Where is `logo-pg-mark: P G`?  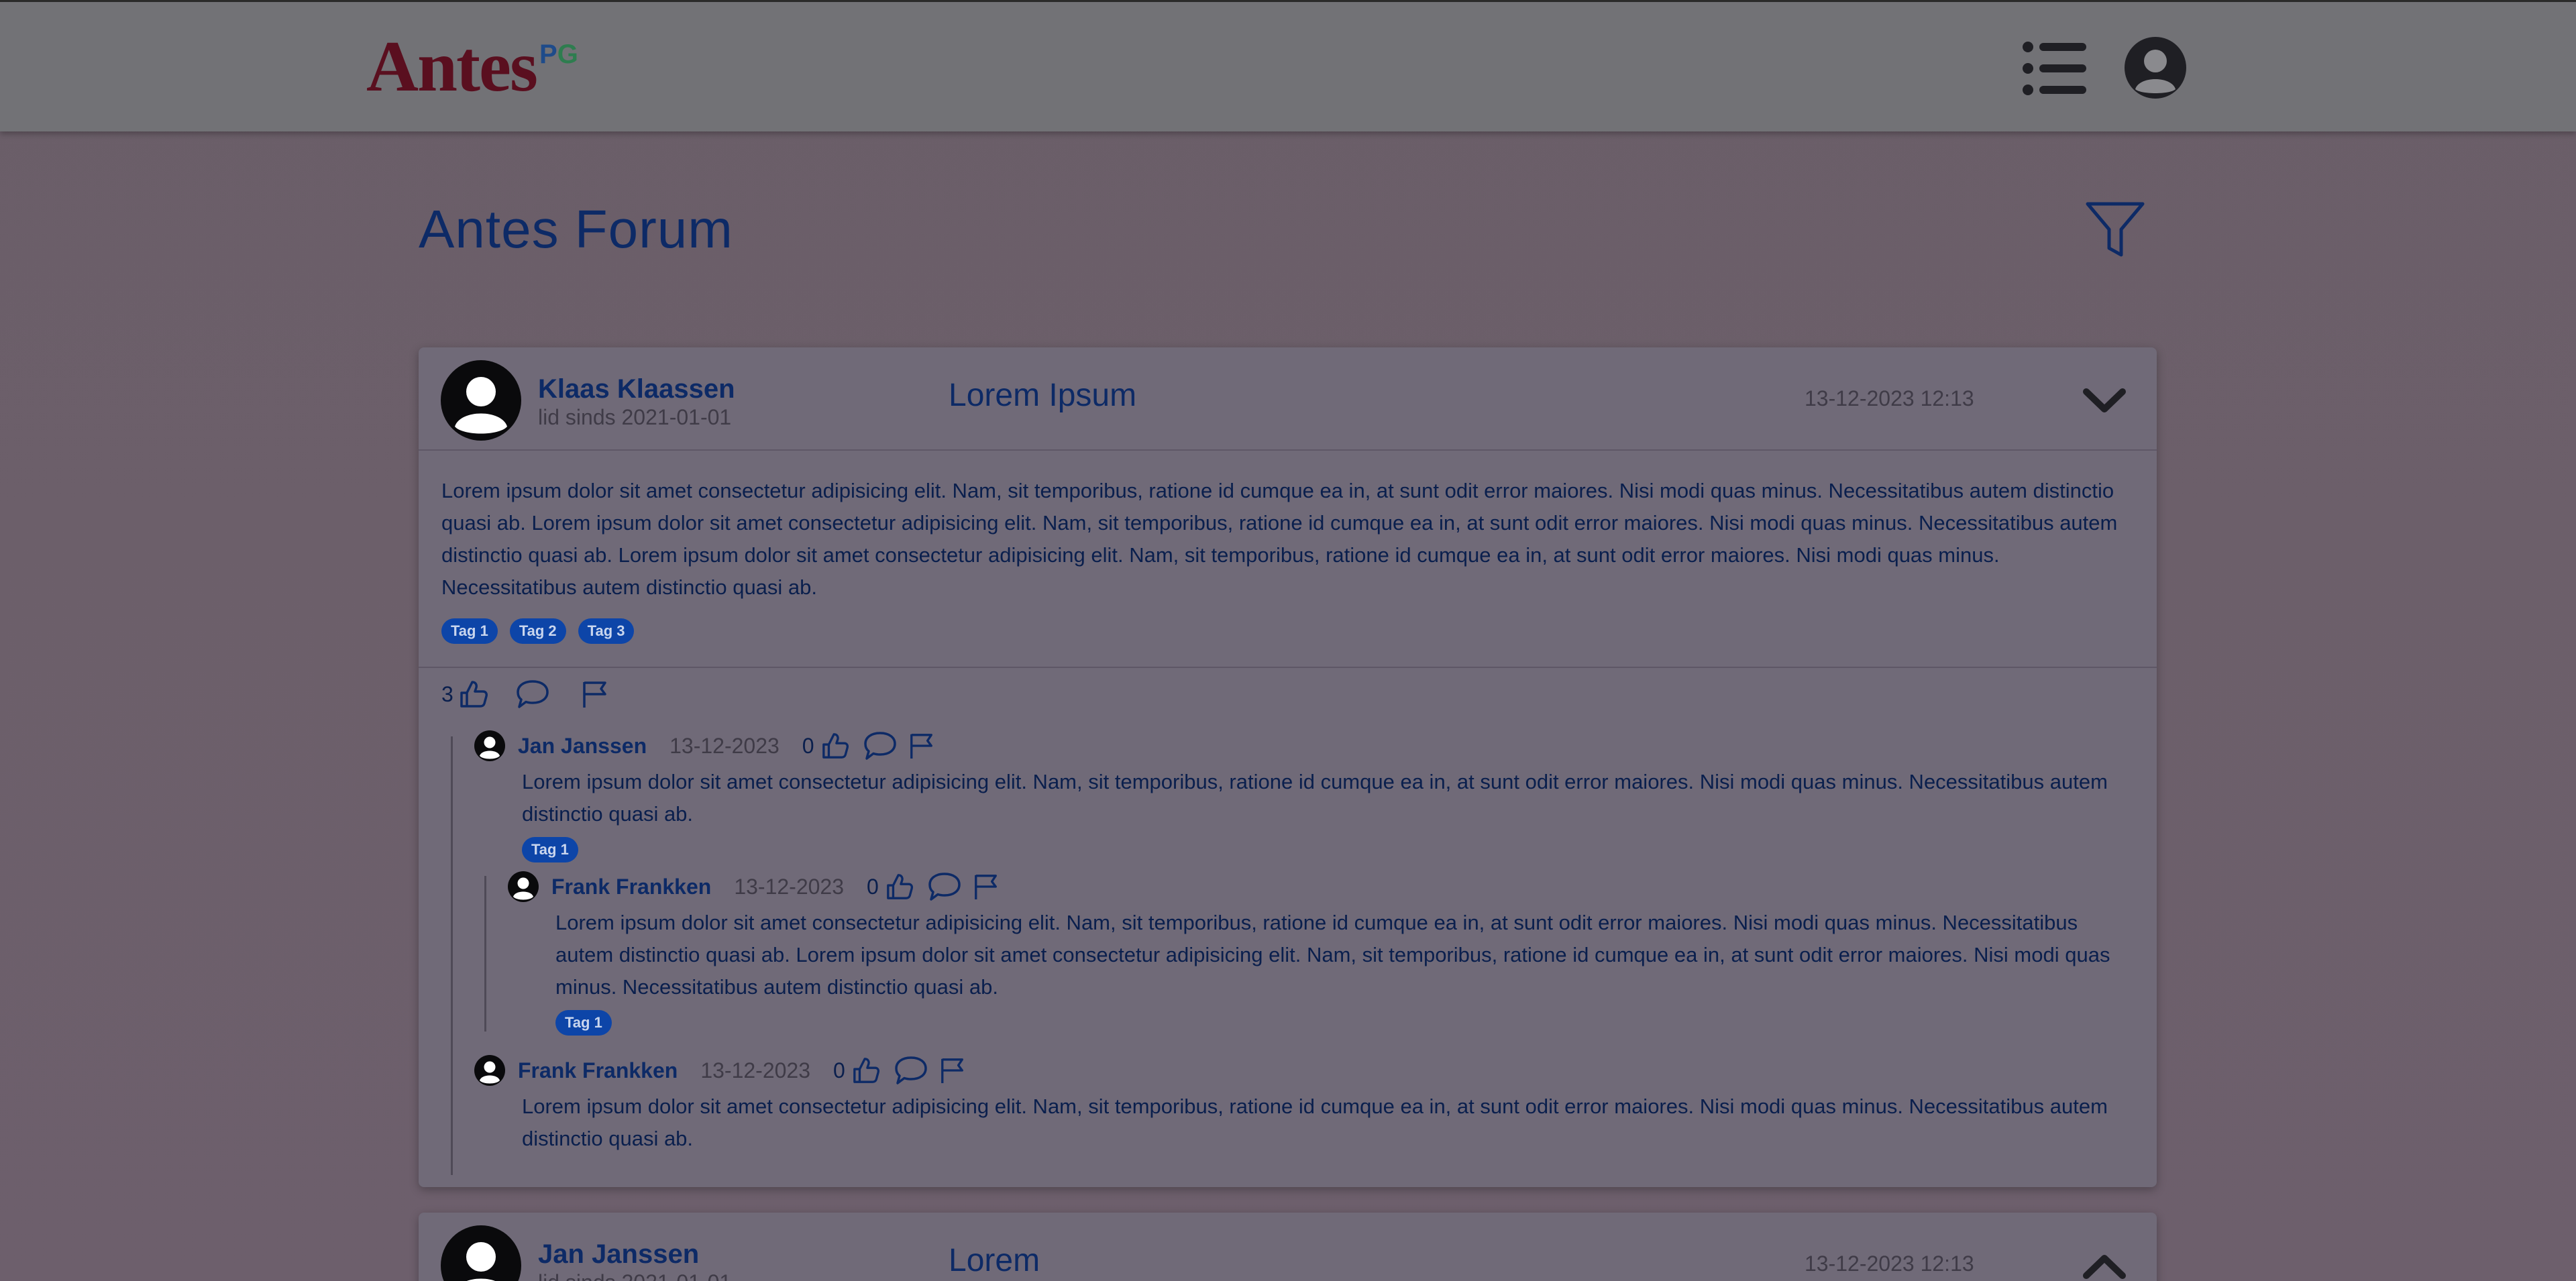 logo-pg-mark: P G is located at coordinates (558, 55).